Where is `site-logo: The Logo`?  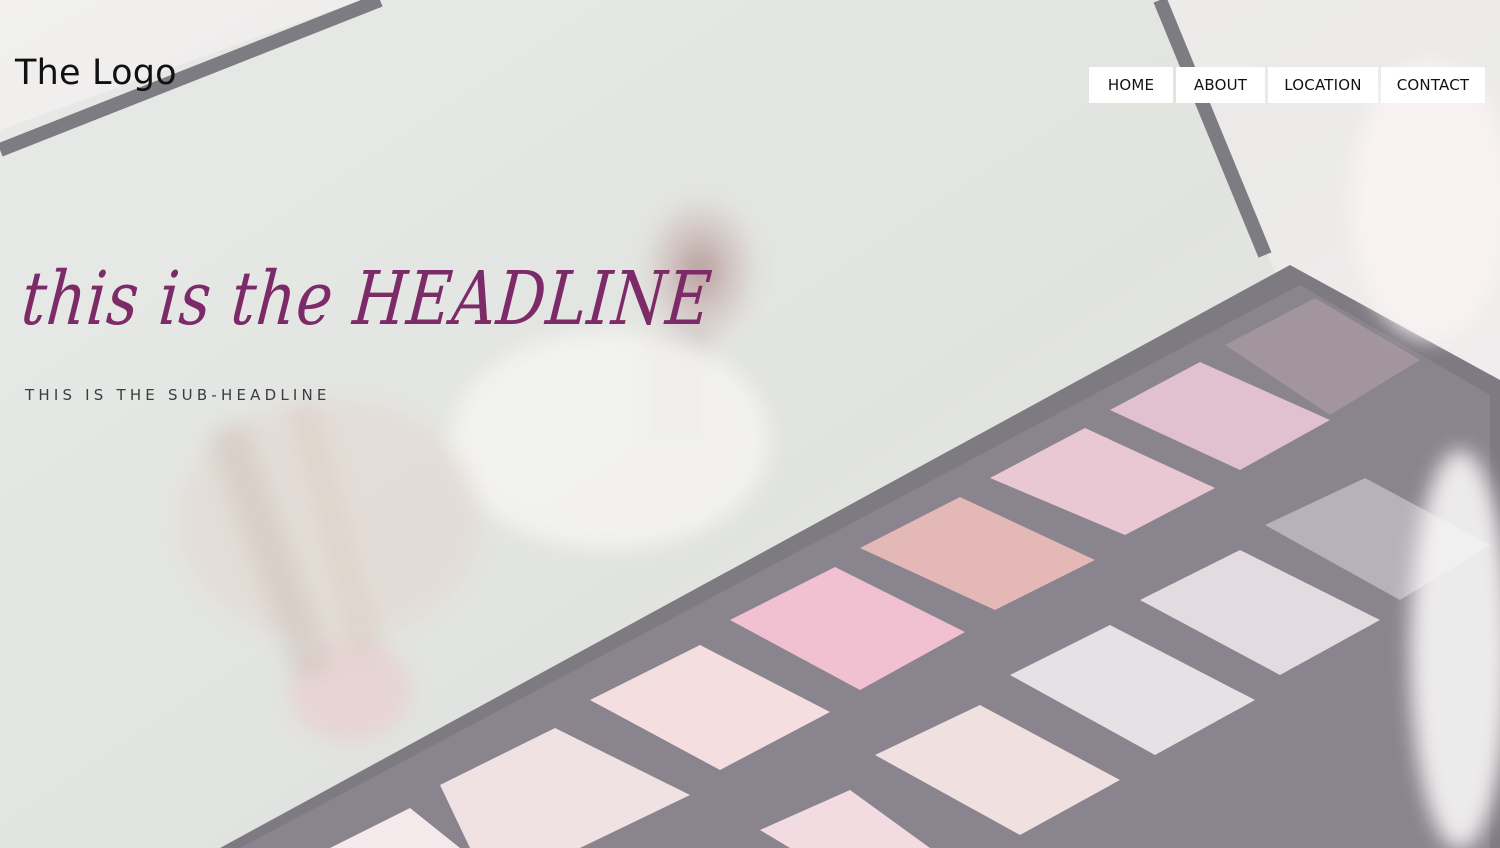 site-logo: The Logo is located at coordinates (96, 73).